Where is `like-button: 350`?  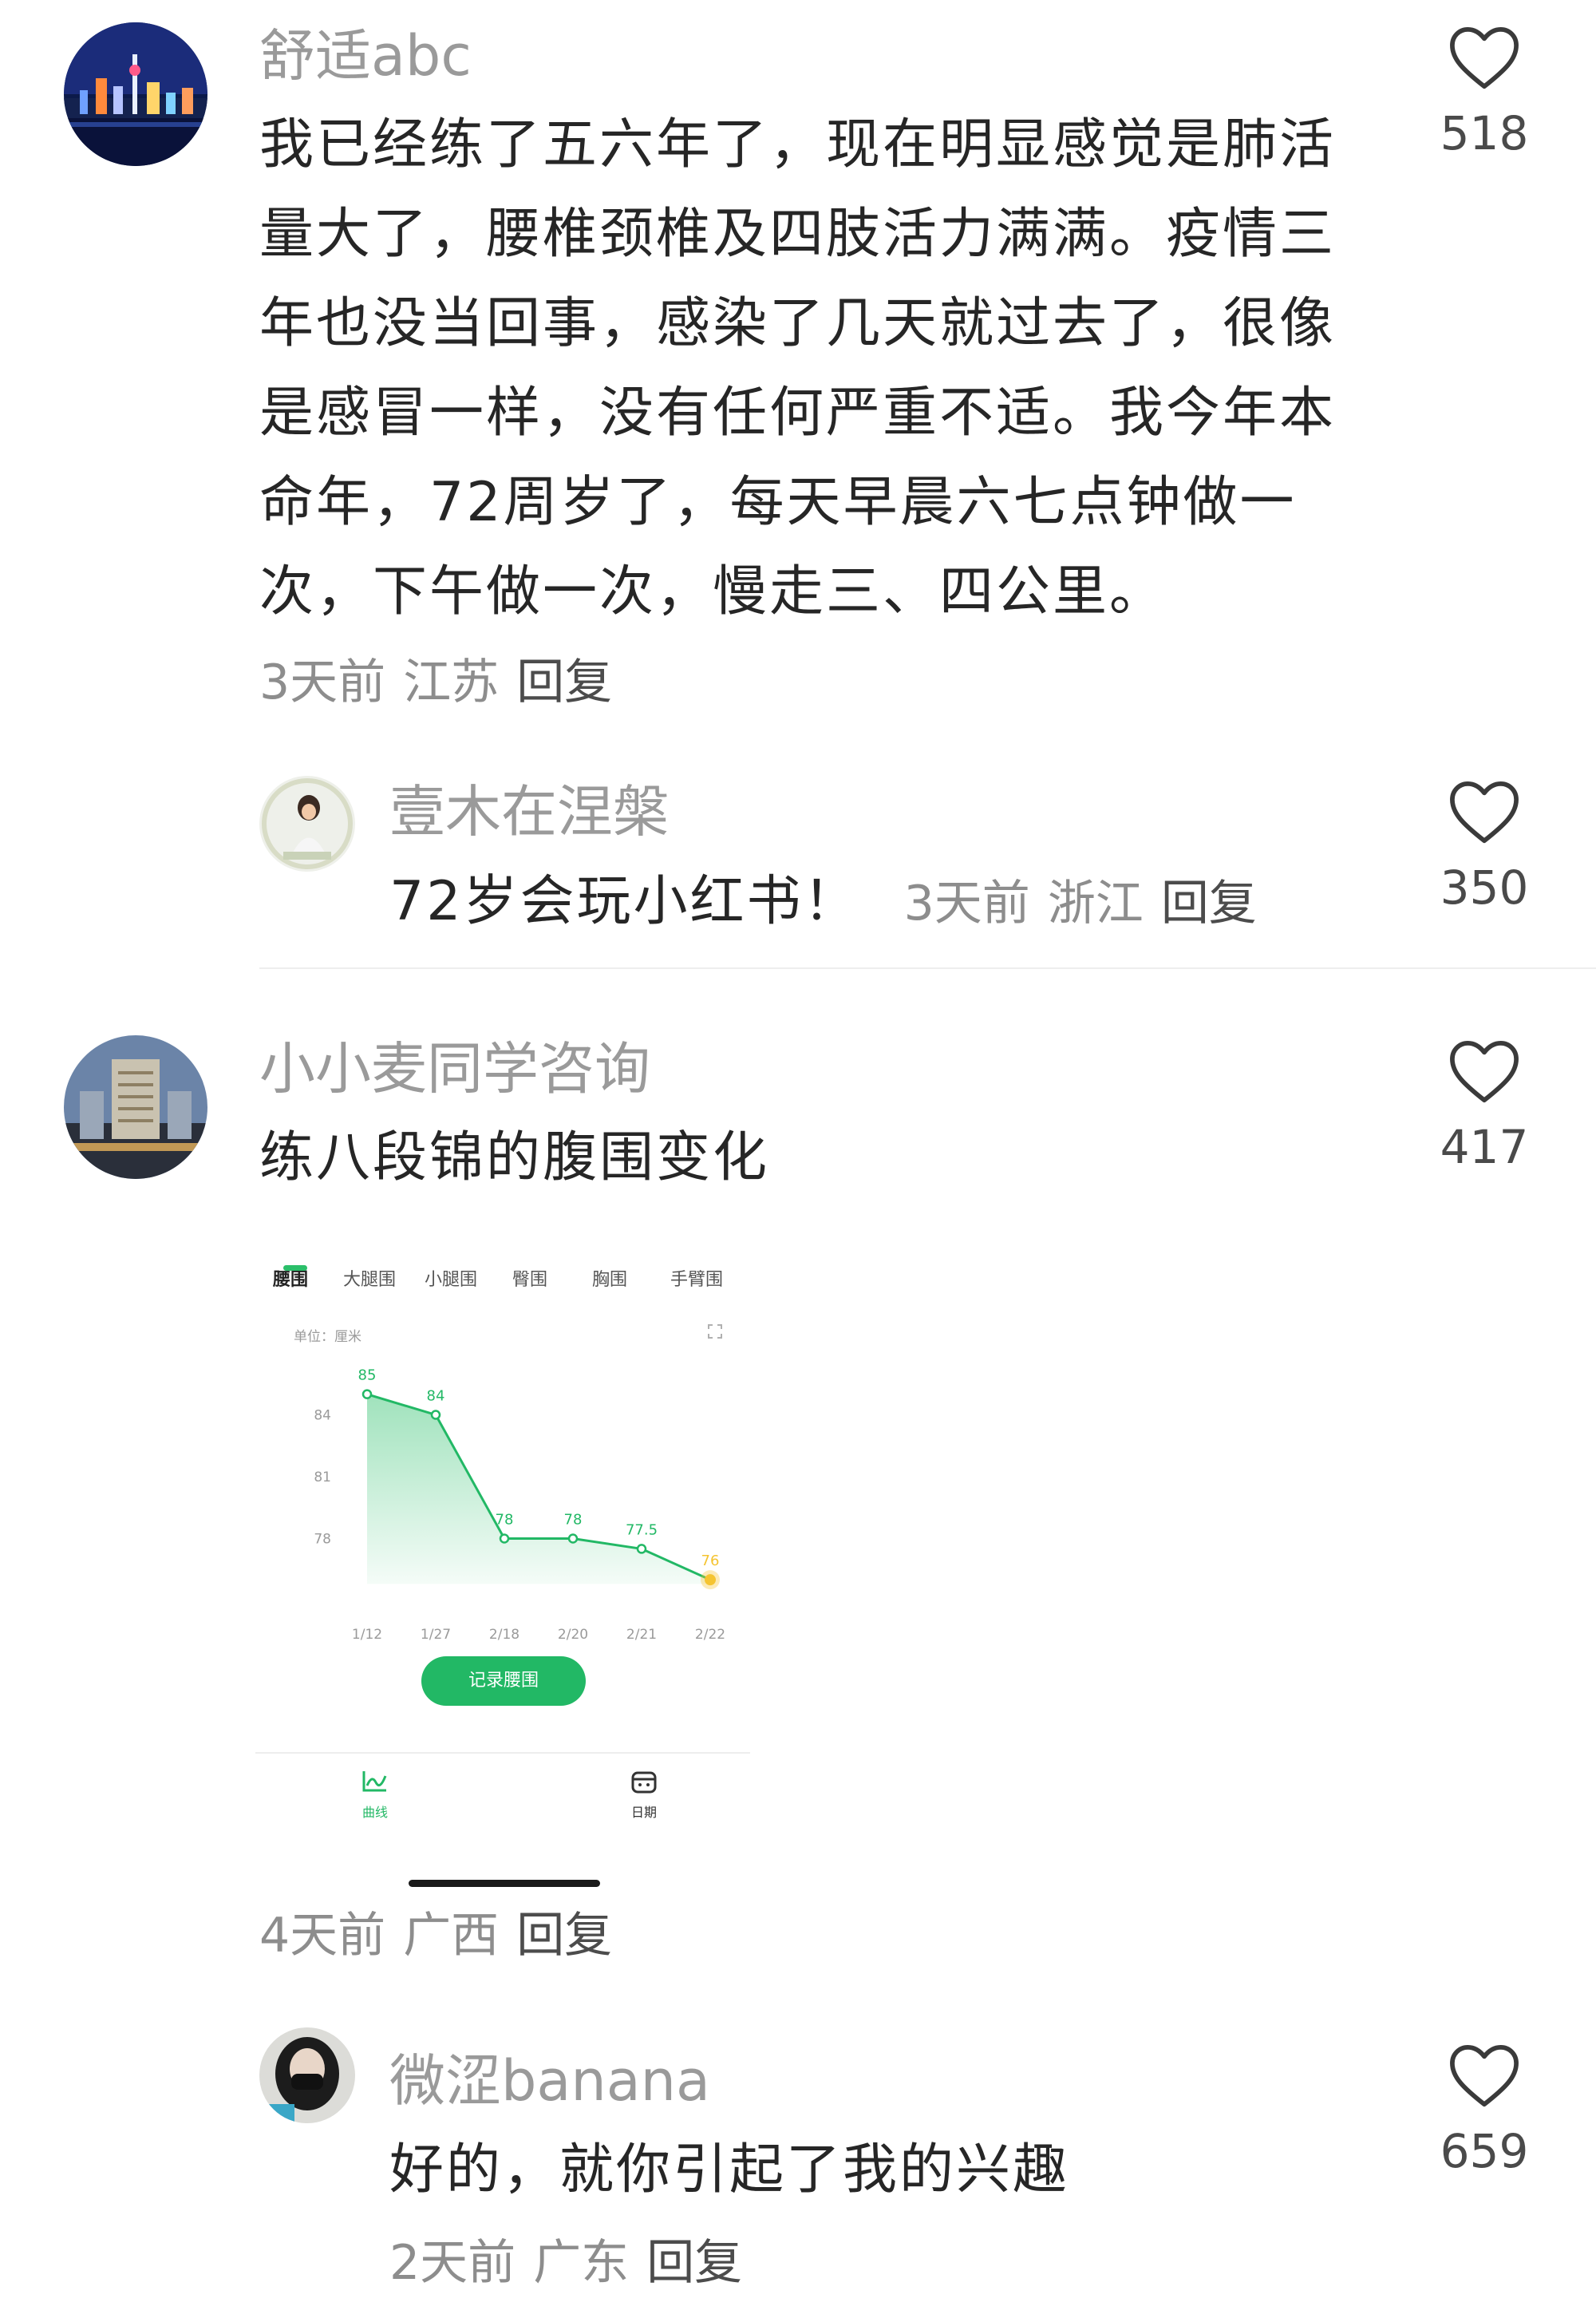
like-button: 350 is located at coordinates (1484, 847).